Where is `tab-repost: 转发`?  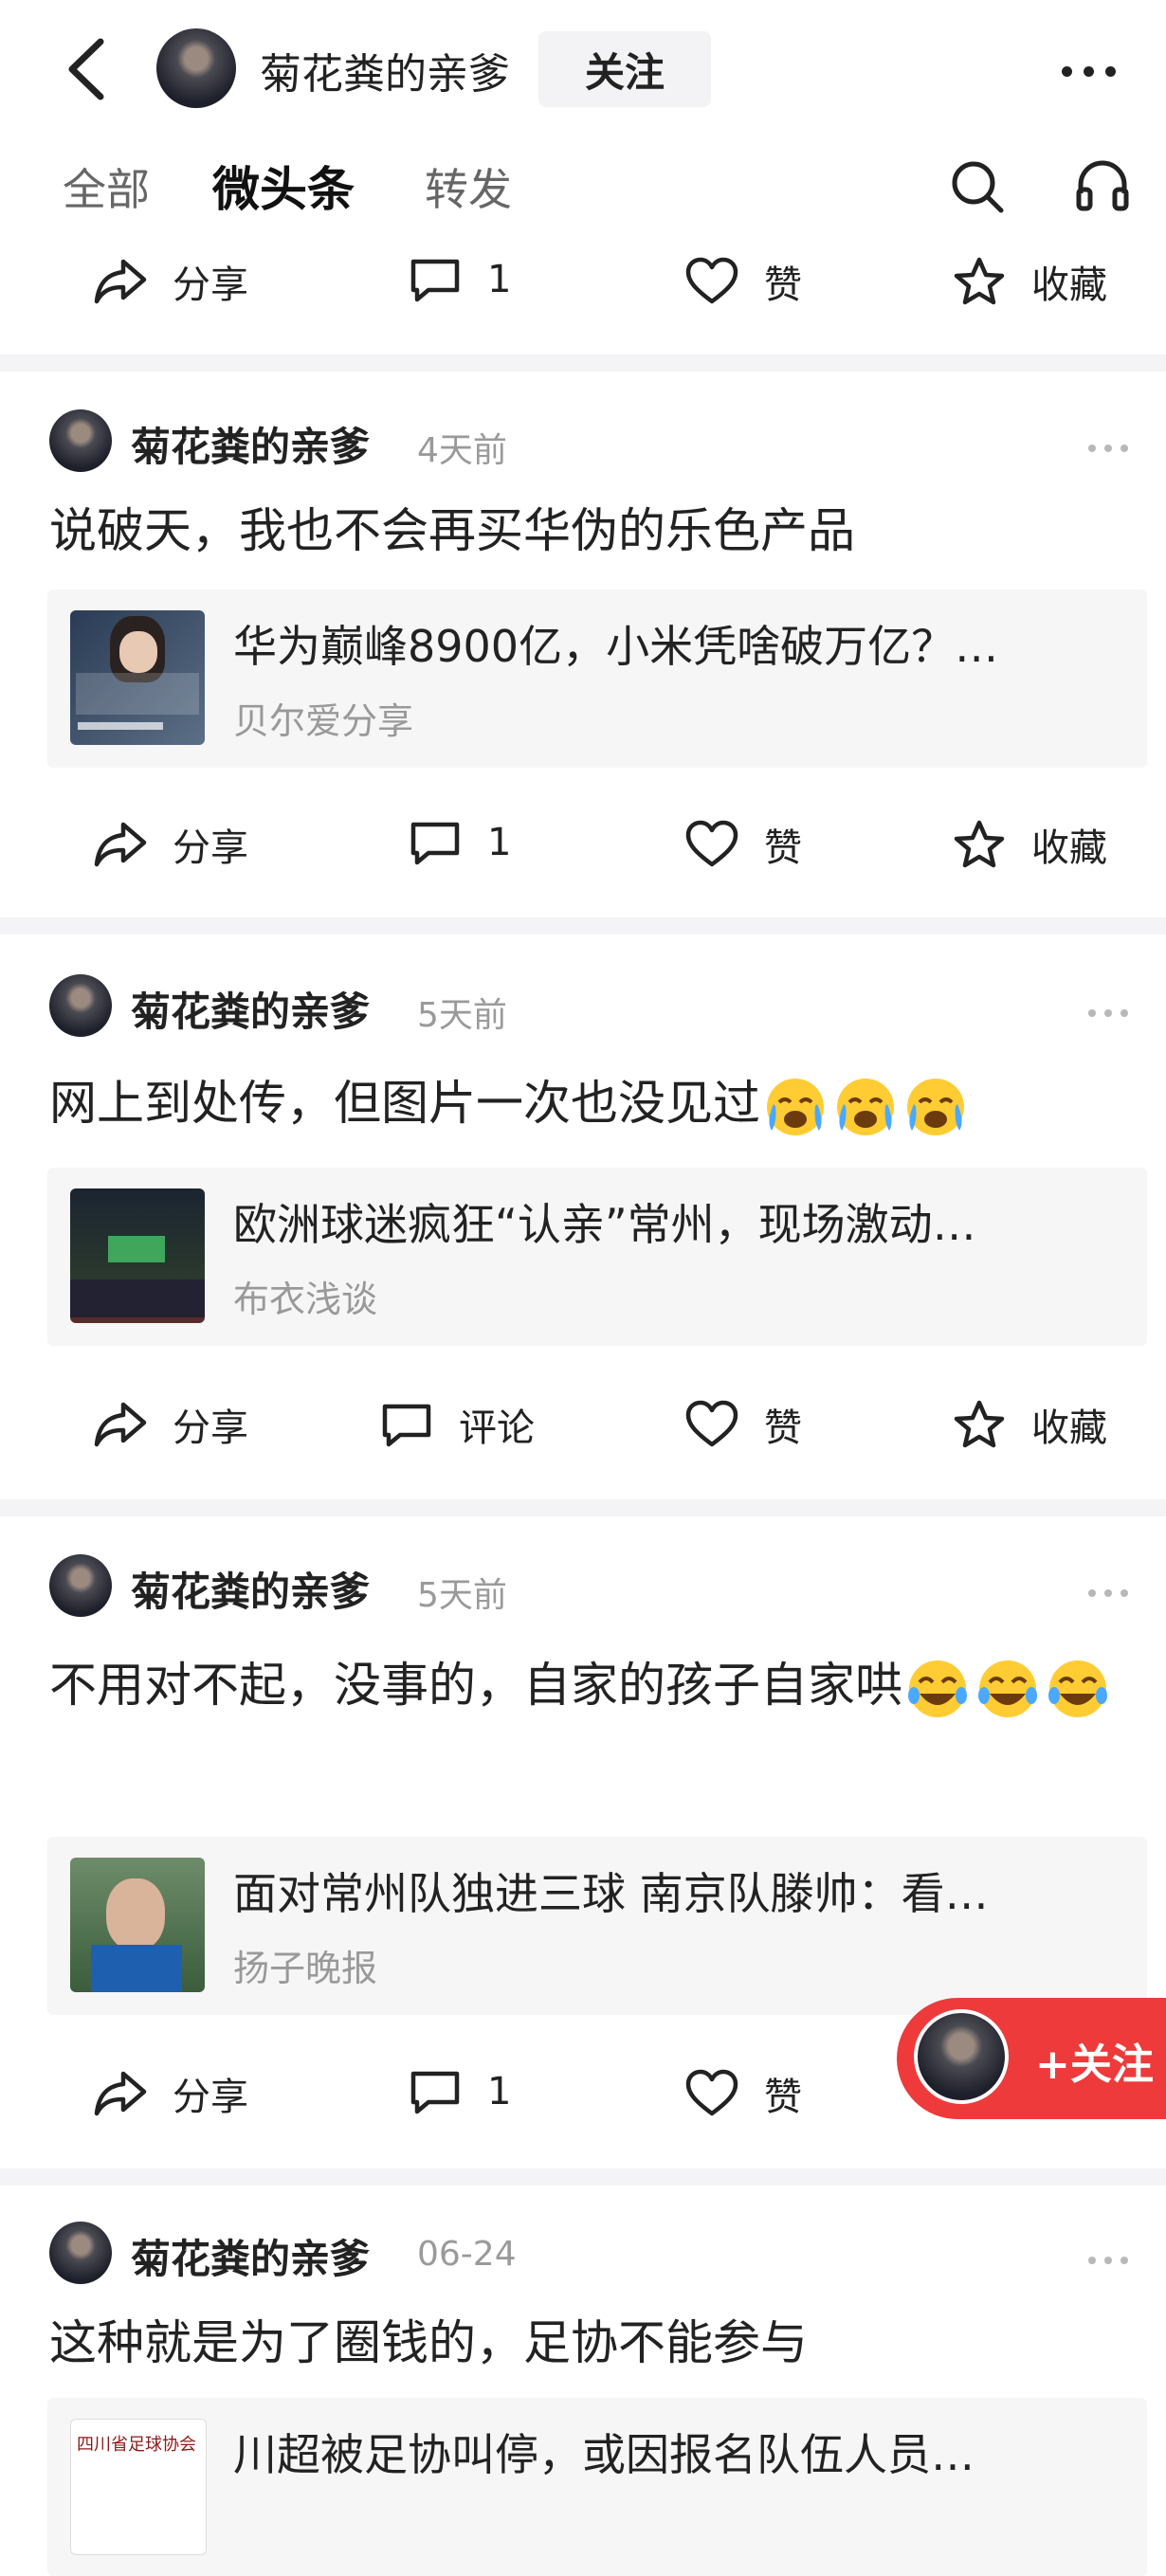 tab-repost: 转发 is located at coordinates (469, 186).